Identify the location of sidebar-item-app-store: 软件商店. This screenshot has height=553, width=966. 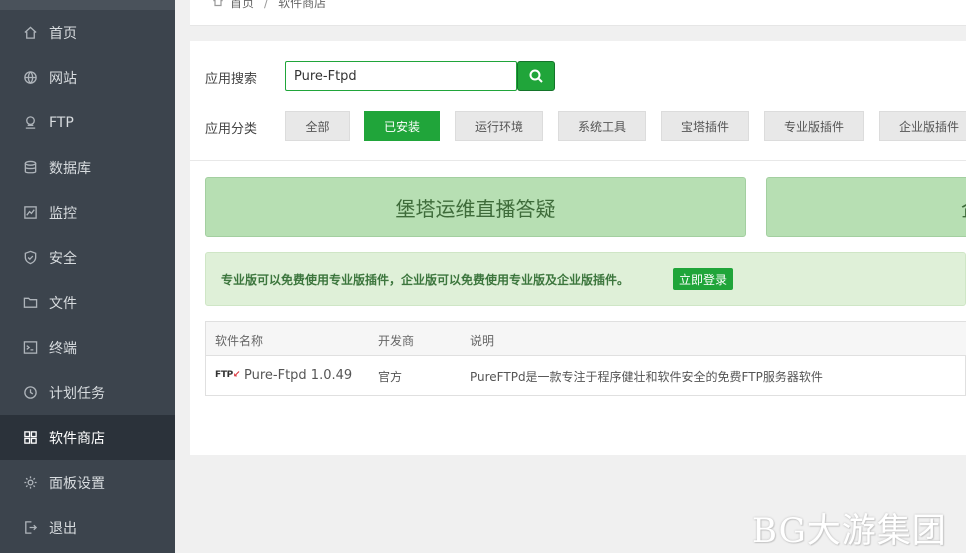
(87, 437).